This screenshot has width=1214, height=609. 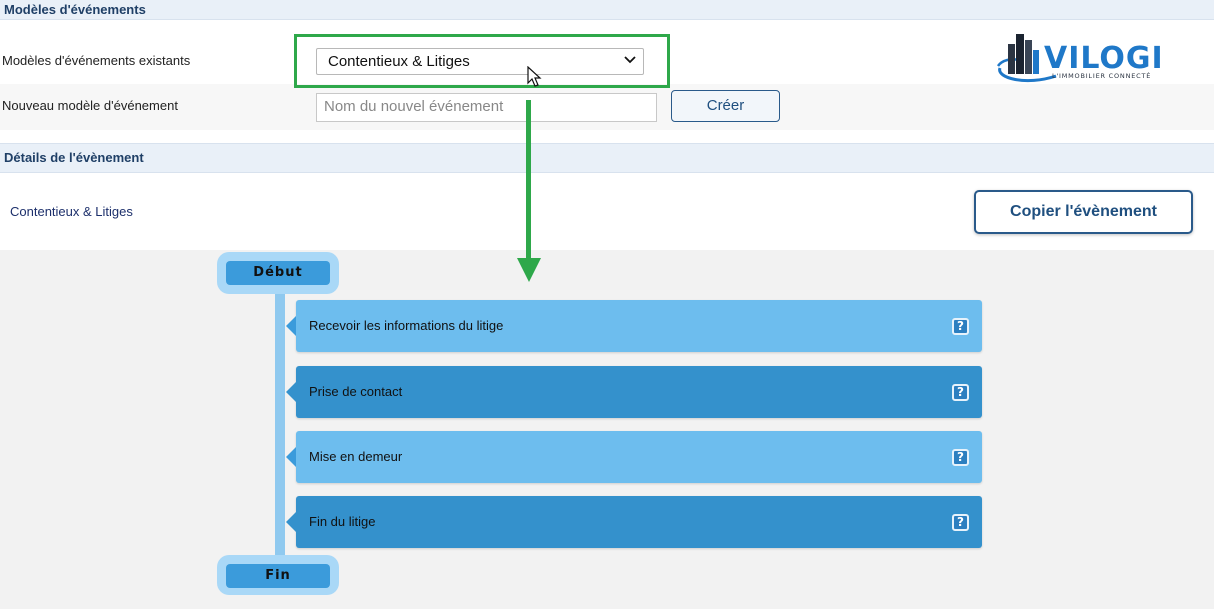 What do you see at coordinates (634, 392) in the screenshot?
I see `flow-step-2: Prise de contact ?` at bounding box center [634, 392].